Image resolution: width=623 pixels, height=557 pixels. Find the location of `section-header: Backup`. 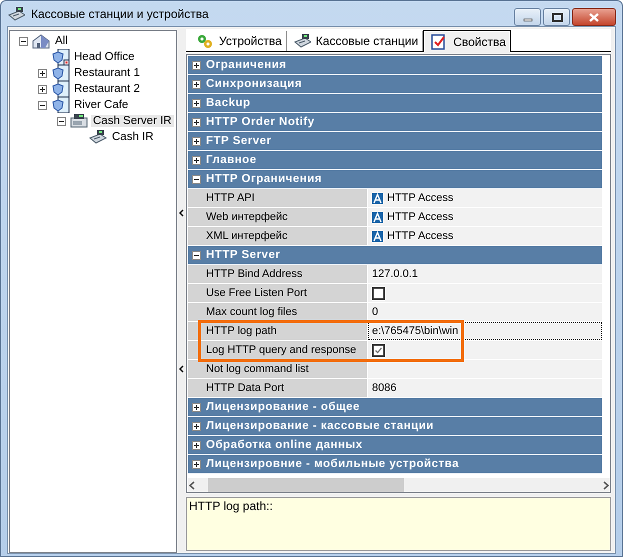

section-header: Backup is located at coordinates (395, 103).